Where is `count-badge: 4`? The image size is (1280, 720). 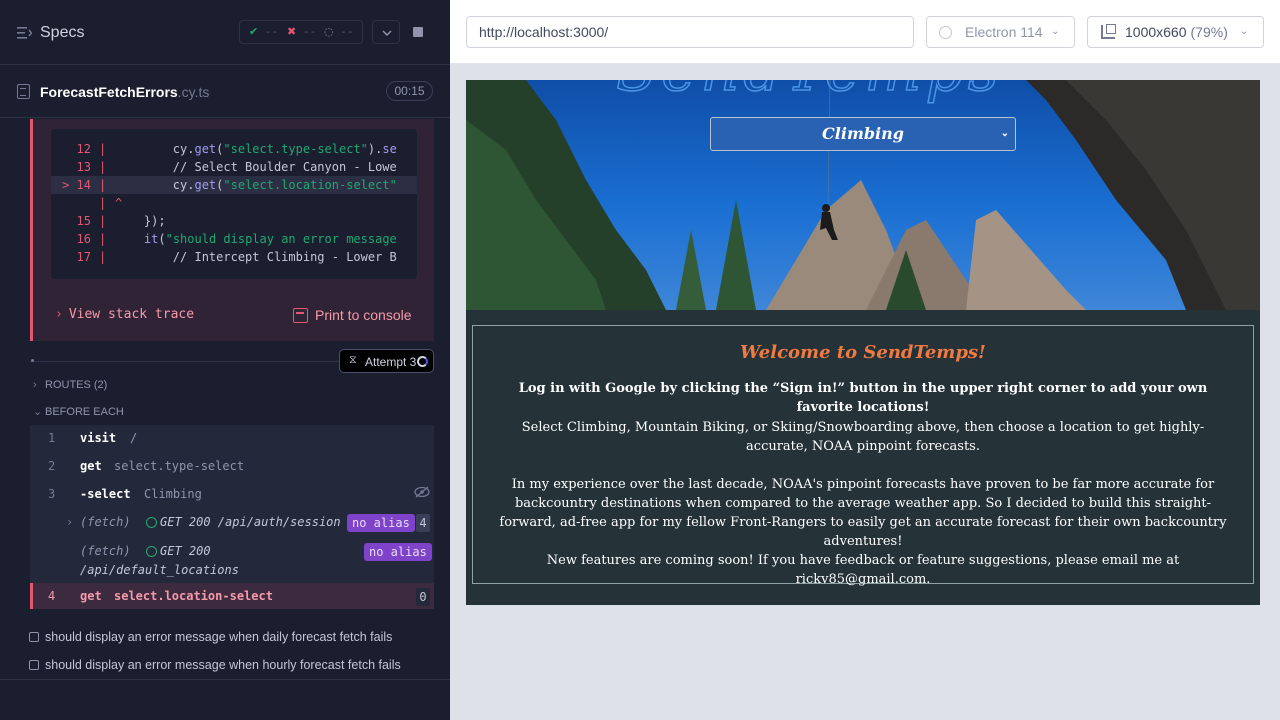
count-badge: 4 is located at coordinates (423, 523).